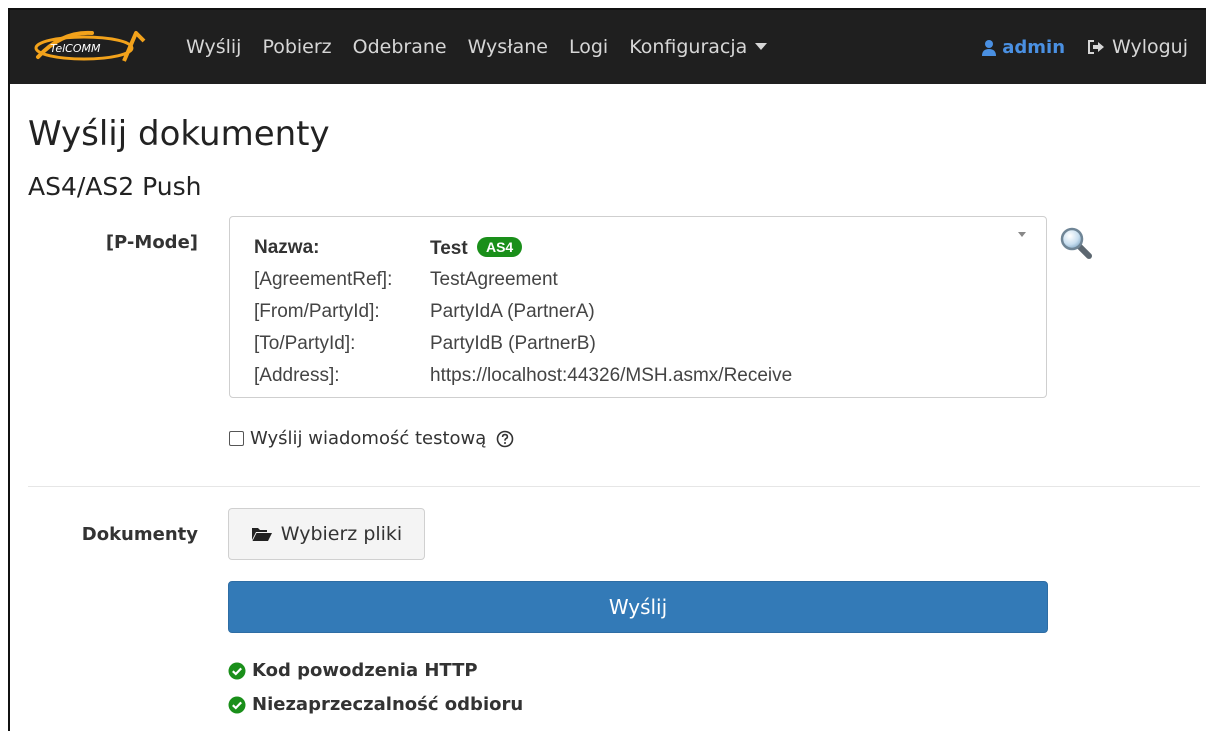 Image resolution: width=1206 pixels, height=731 pixels. Describe the element at coordinates (139, 534) in the screenshot. I see `documents-label: Dokumenty` at that location.